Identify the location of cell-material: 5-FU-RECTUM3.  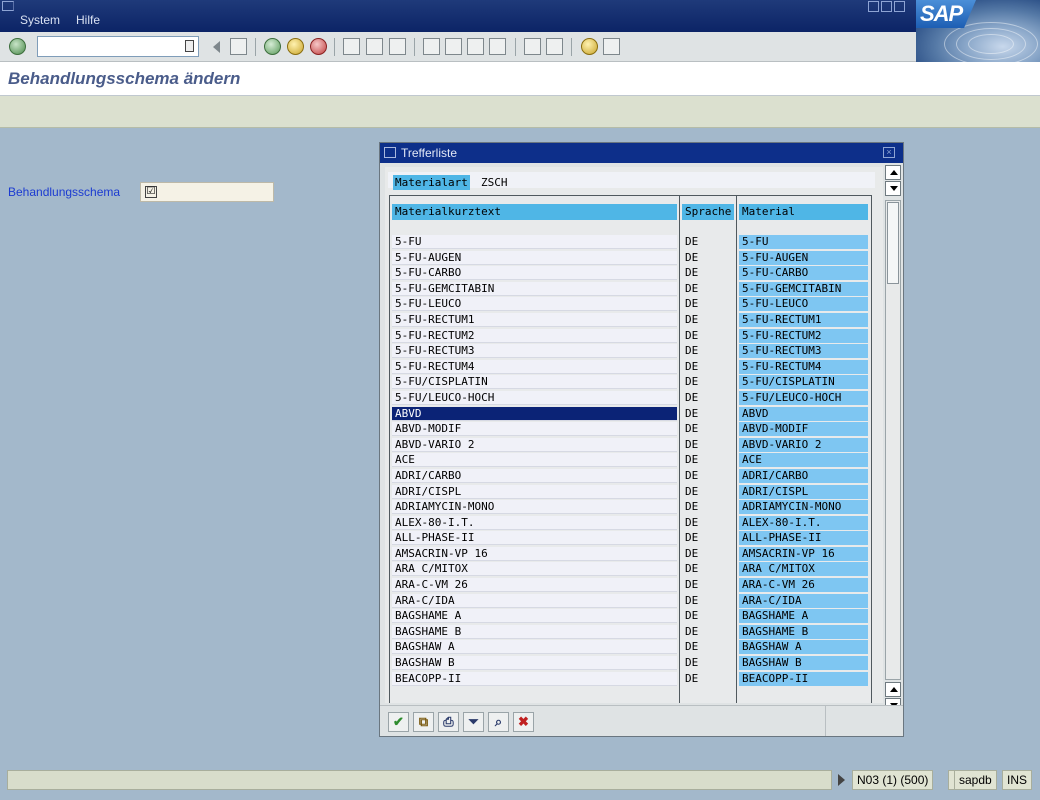
(803, 351).